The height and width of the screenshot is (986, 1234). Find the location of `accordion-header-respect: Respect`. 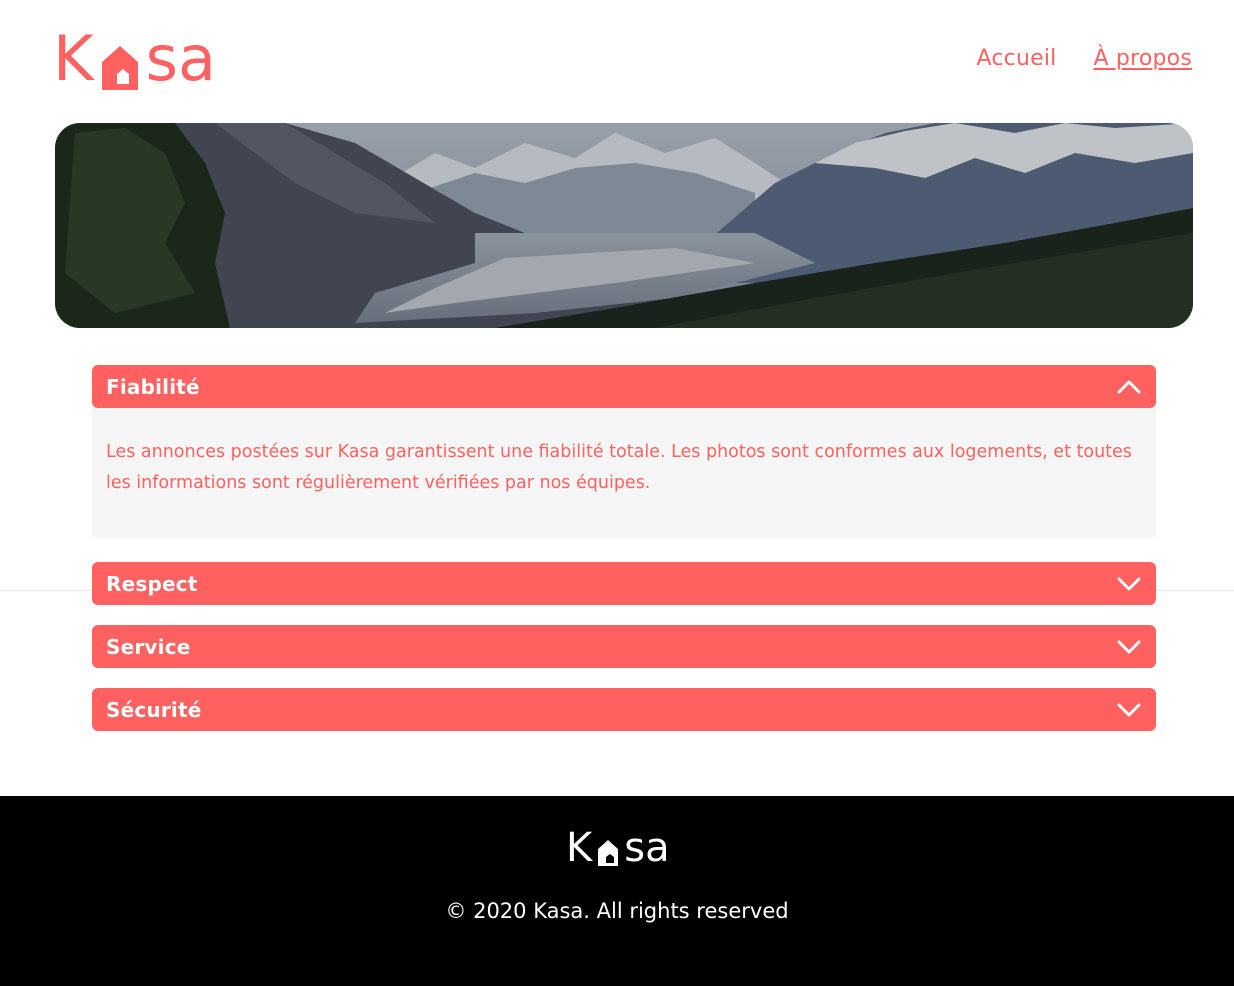

accordion-header-respect: Respect is located at coordinates (624, 583).